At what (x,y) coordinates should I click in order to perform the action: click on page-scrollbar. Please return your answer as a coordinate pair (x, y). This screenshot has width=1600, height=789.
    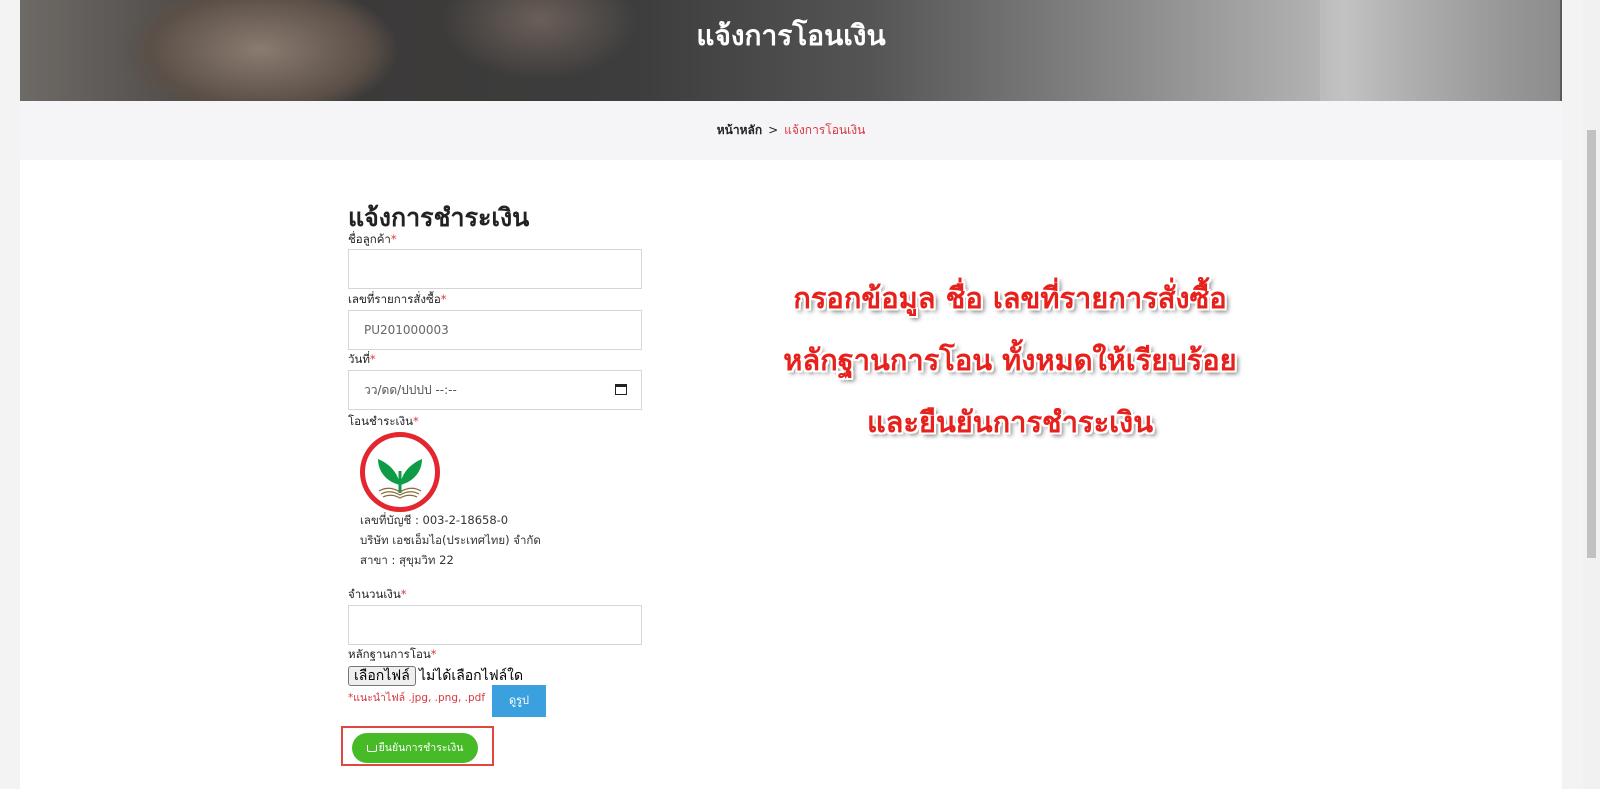
    Looking at the image, I should click on (1591, 394).